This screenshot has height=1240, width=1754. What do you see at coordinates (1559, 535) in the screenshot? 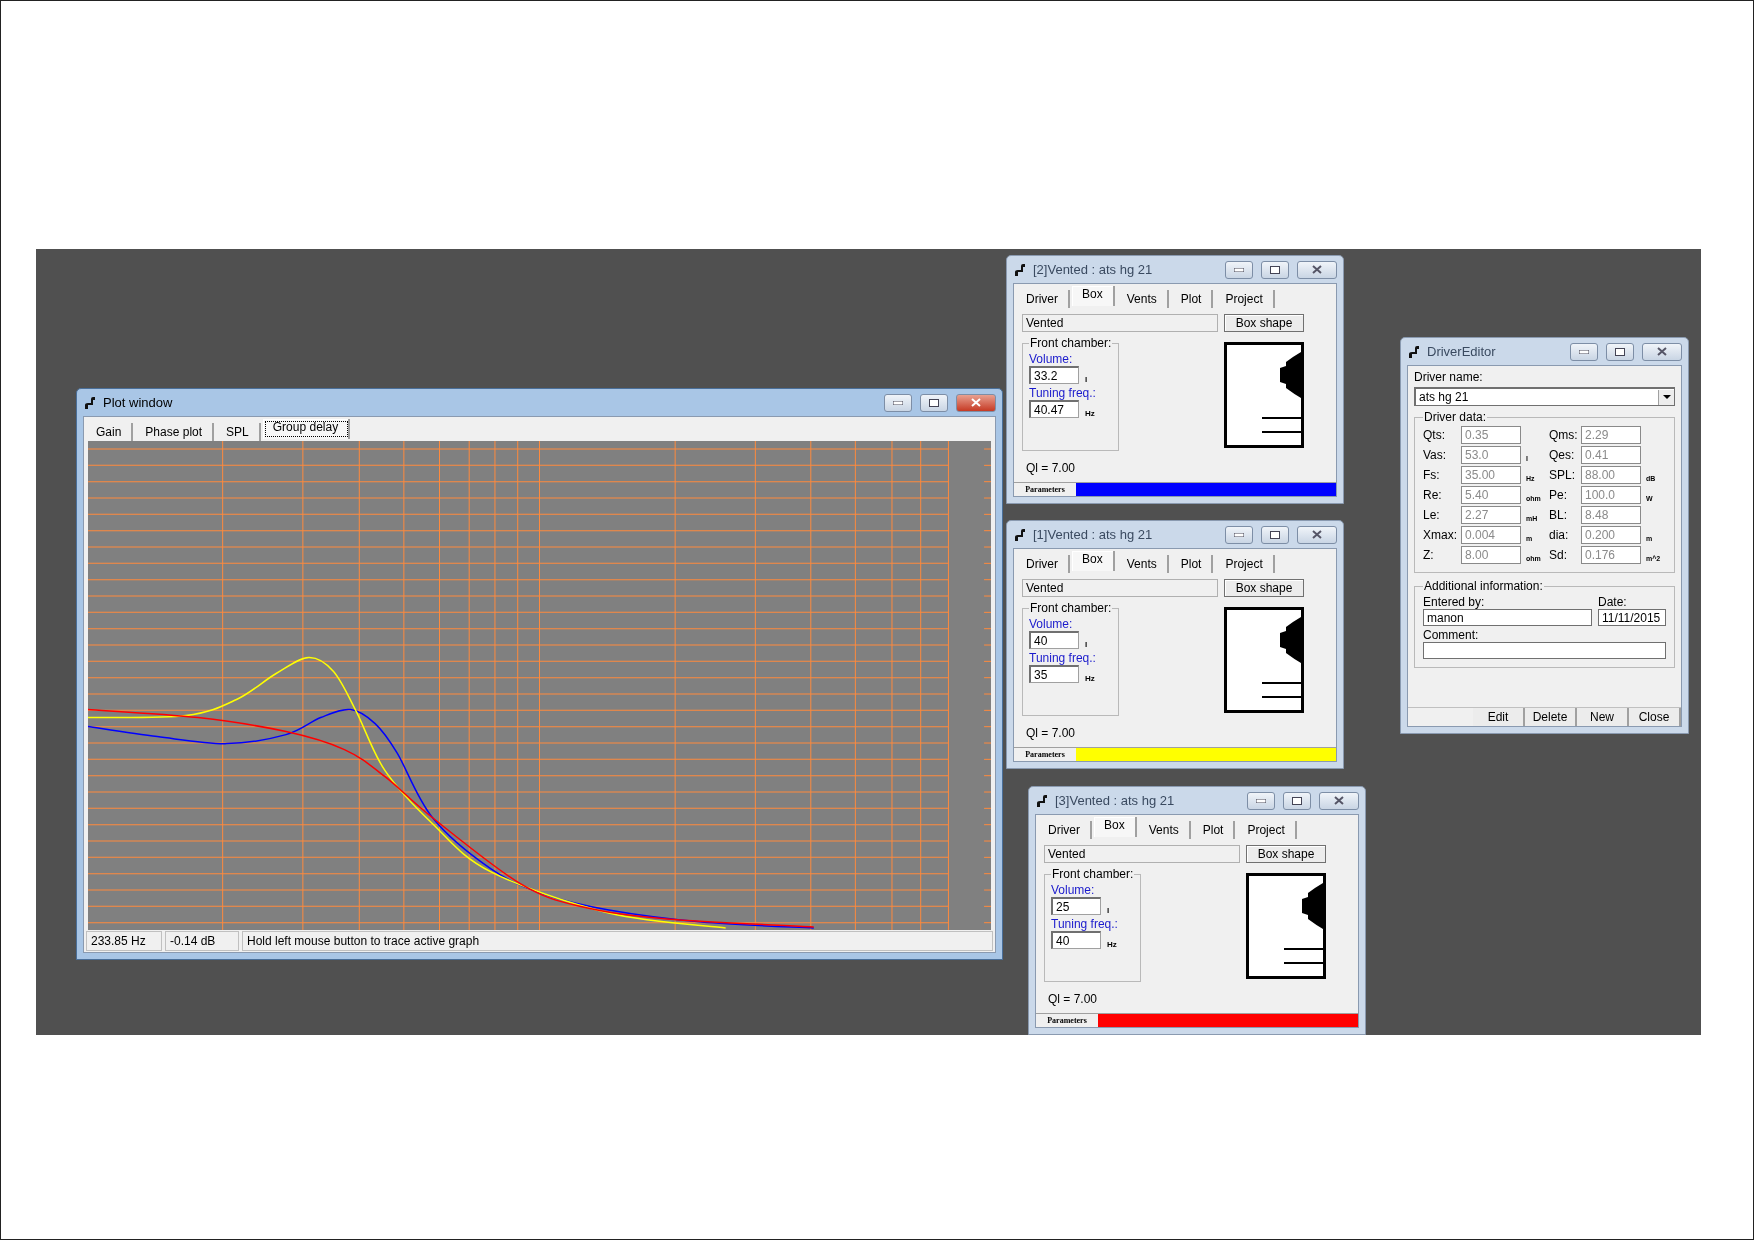
I see `parameter-label: dia:` at bounding box center [1559, 535].